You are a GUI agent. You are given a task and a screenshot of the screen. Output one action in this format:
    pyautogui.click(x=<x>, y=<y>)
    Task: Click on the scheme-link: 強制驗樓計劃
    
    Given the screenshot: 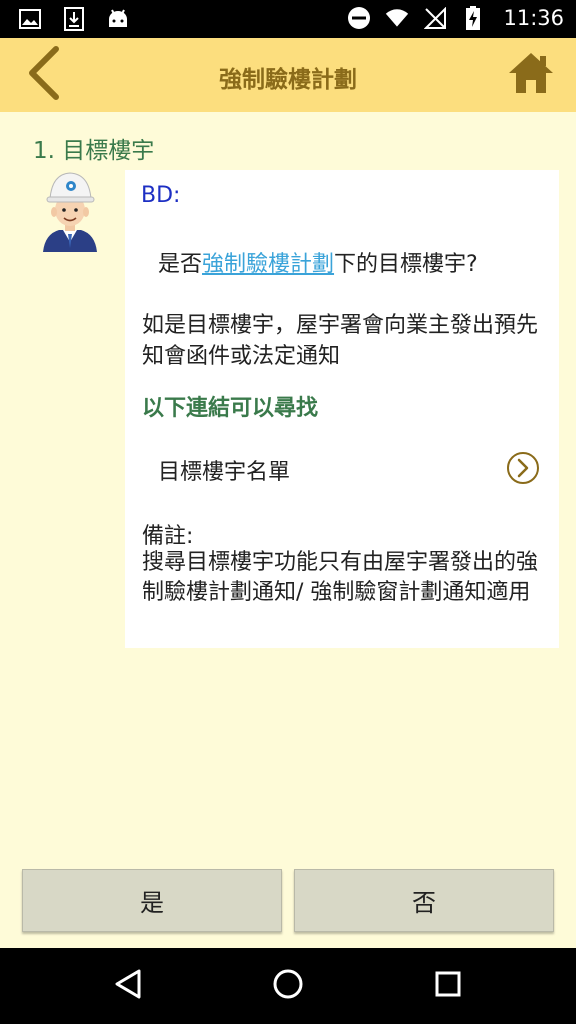 What is the action you would take?
    pyautogui.click(x=268, y=264)
    